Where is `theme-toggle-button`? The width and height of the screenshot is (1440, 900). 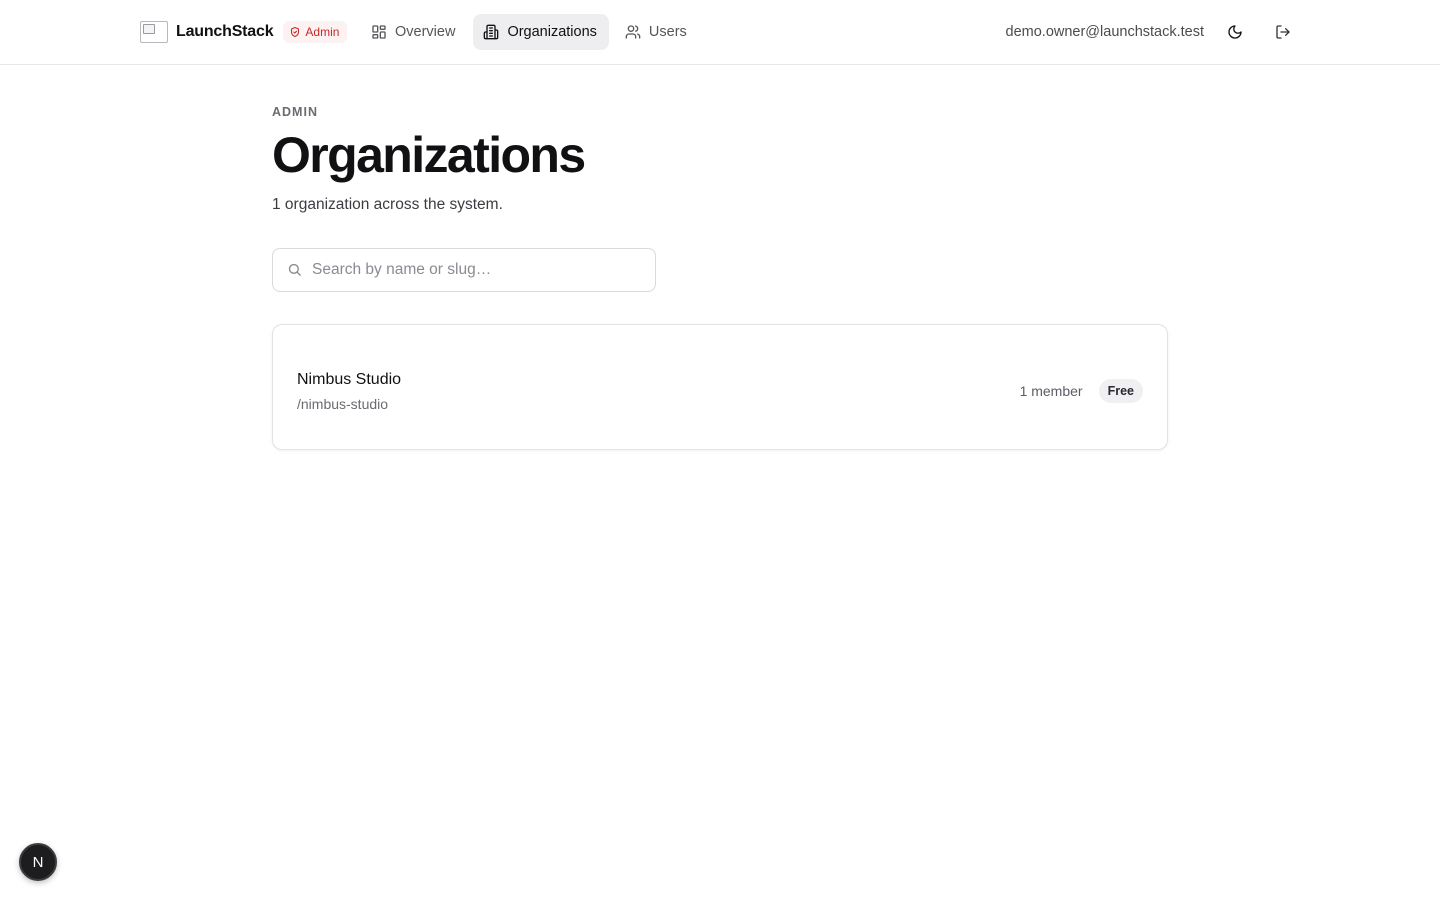 theme-toggle-button is located at coordinates (1235, 32).